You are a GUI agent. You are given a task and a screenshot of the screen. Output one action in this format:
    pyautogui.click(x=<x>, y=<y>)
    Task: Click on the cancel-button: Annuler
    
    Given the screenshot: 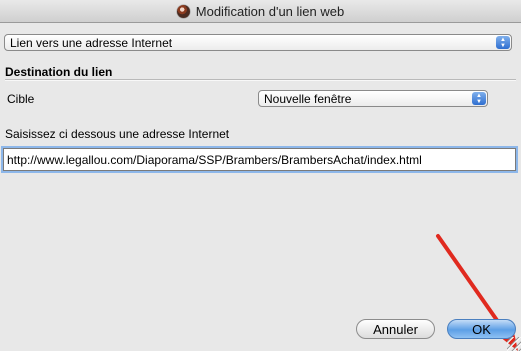 What is the action you would take?
    pyautogui.click(x=395, y=329)
    